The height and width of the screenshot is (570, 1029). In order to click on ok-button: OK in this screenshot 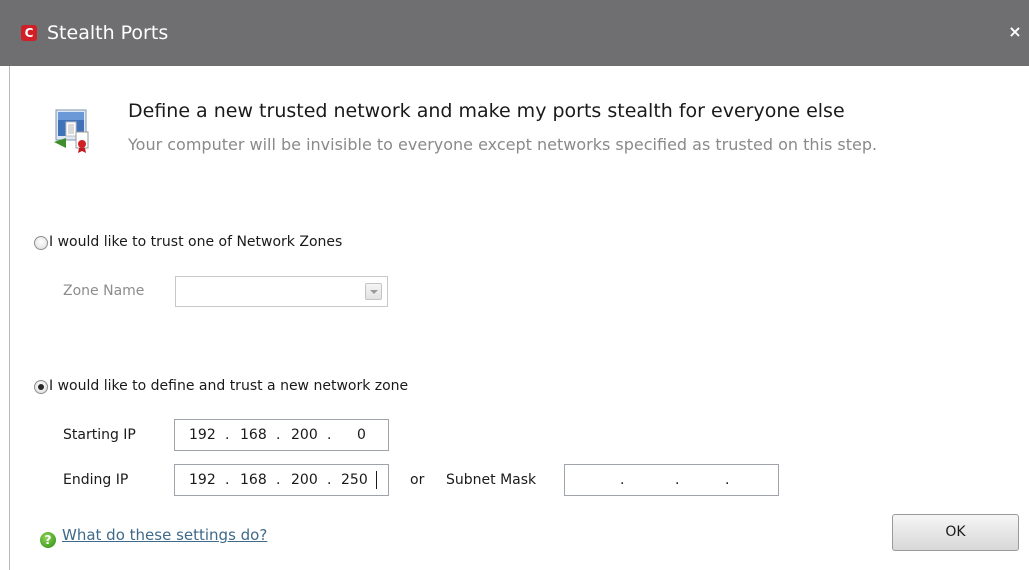, I will do `click(955, 532)`.